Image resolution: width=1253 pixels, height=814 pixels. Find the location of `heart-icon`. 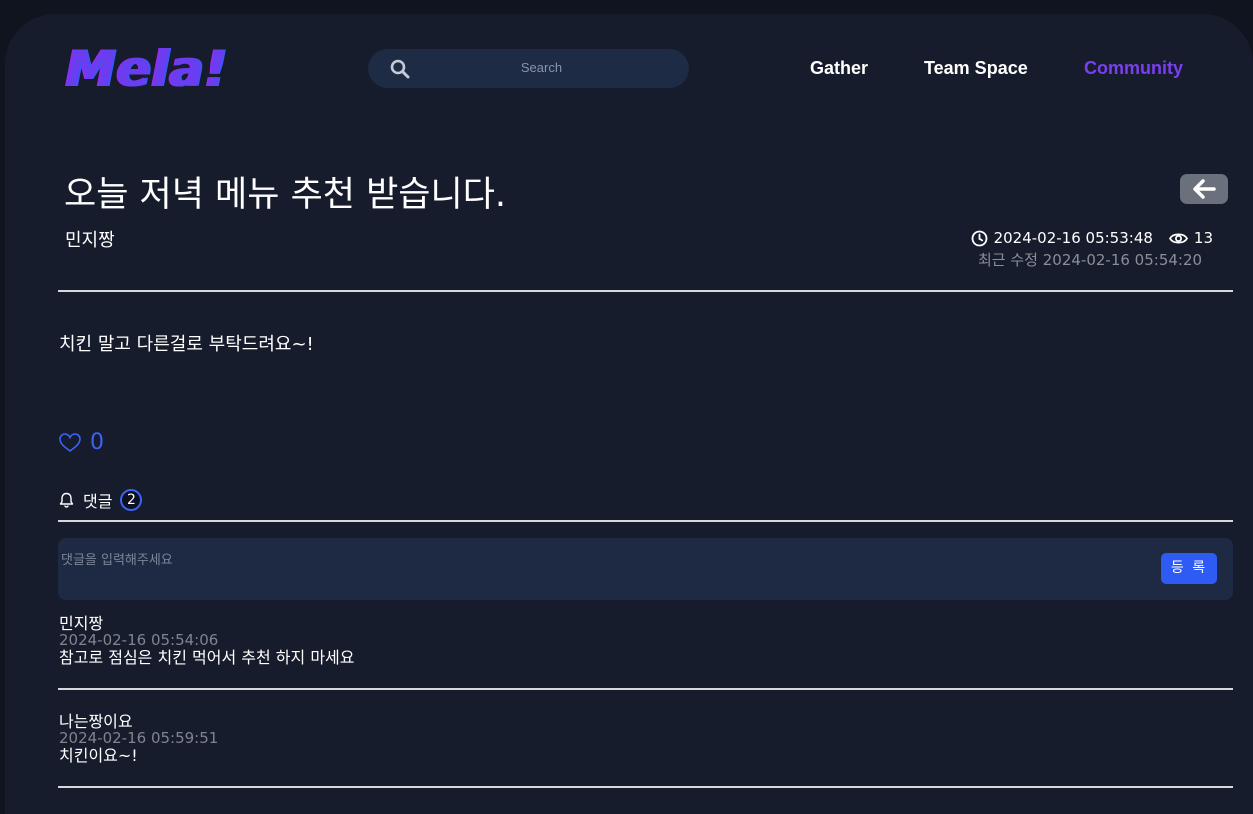

heart-icon is located at coordinates (70, 442).